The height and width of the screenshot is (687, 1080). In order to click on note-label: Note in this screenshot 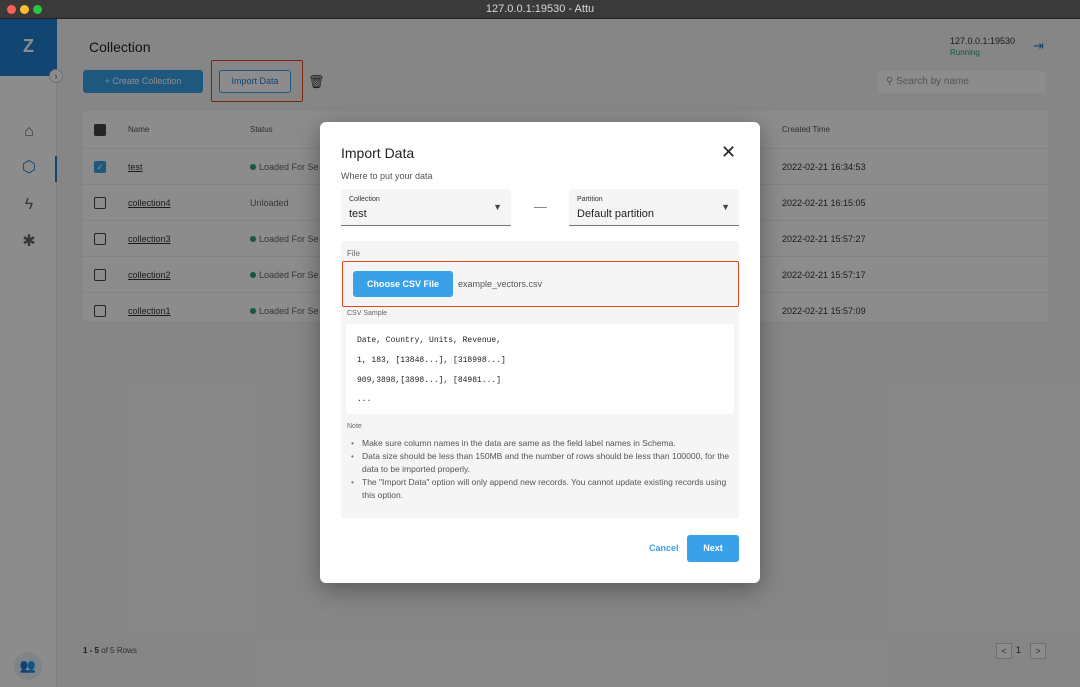, I will do `click(354, 426)`.